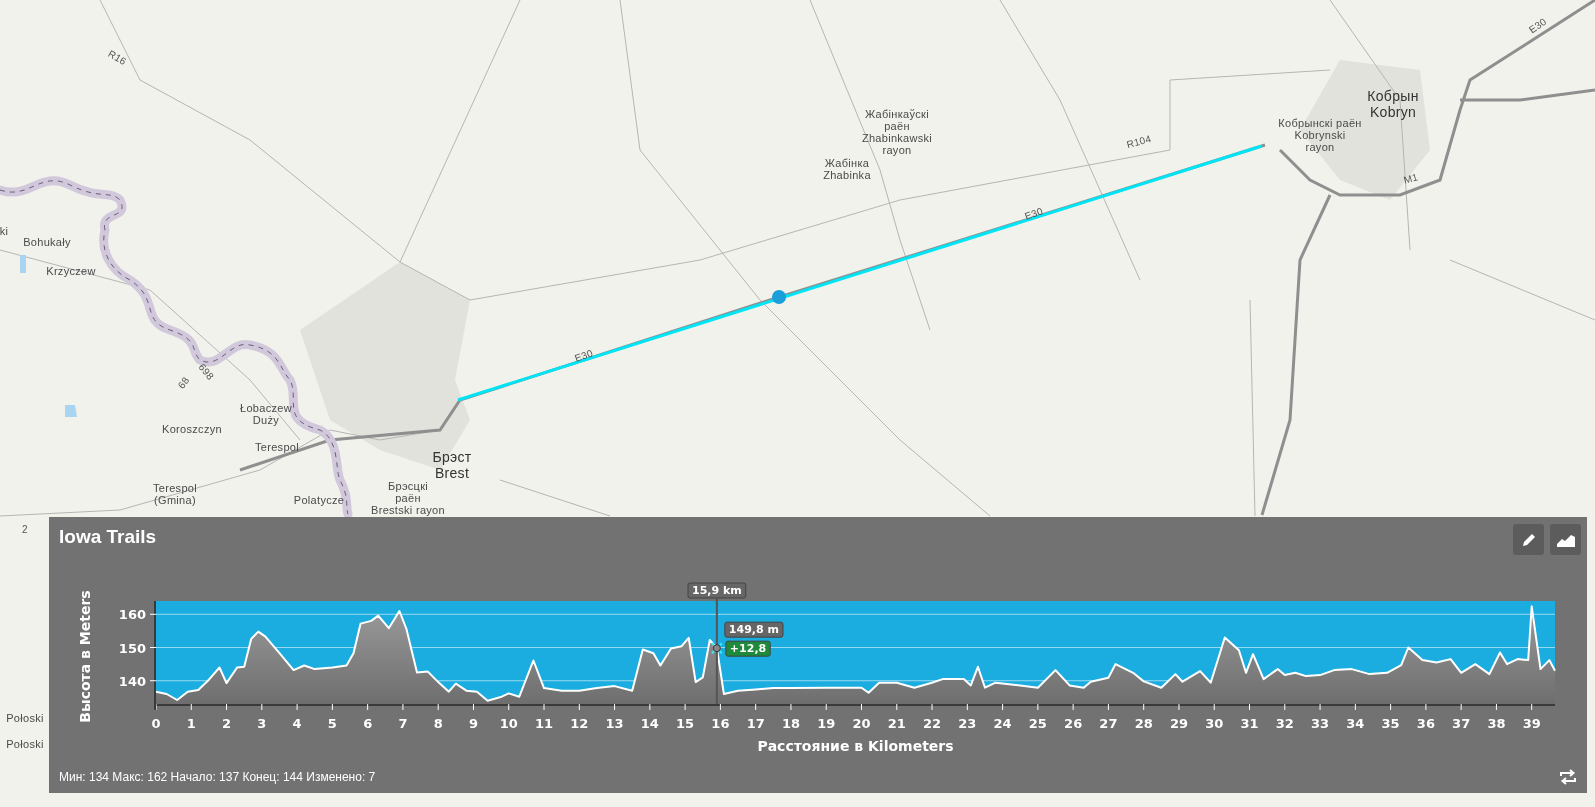 This screenshot has width=1595, height=807. Describe the element at coordinates (277, 447) in the screenshot. I see `place-label: Terespol` at that location.